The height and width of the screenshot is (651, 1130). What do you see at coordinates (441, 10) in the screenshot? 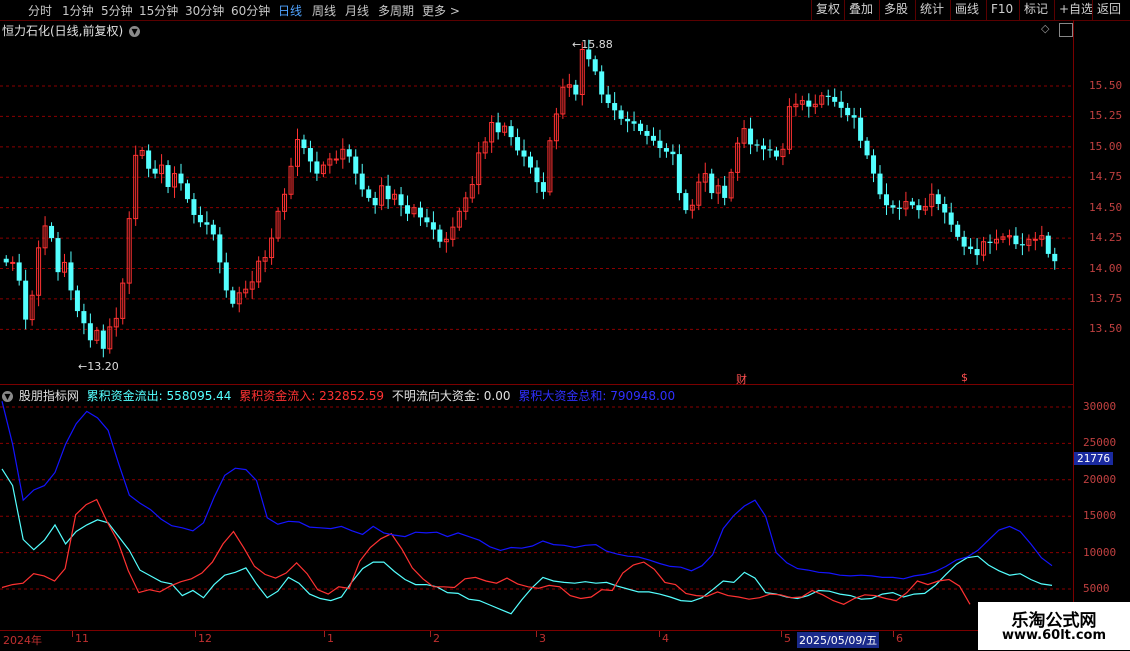
I see `tab-more: 更多 >` at bounding box center [441, 10].